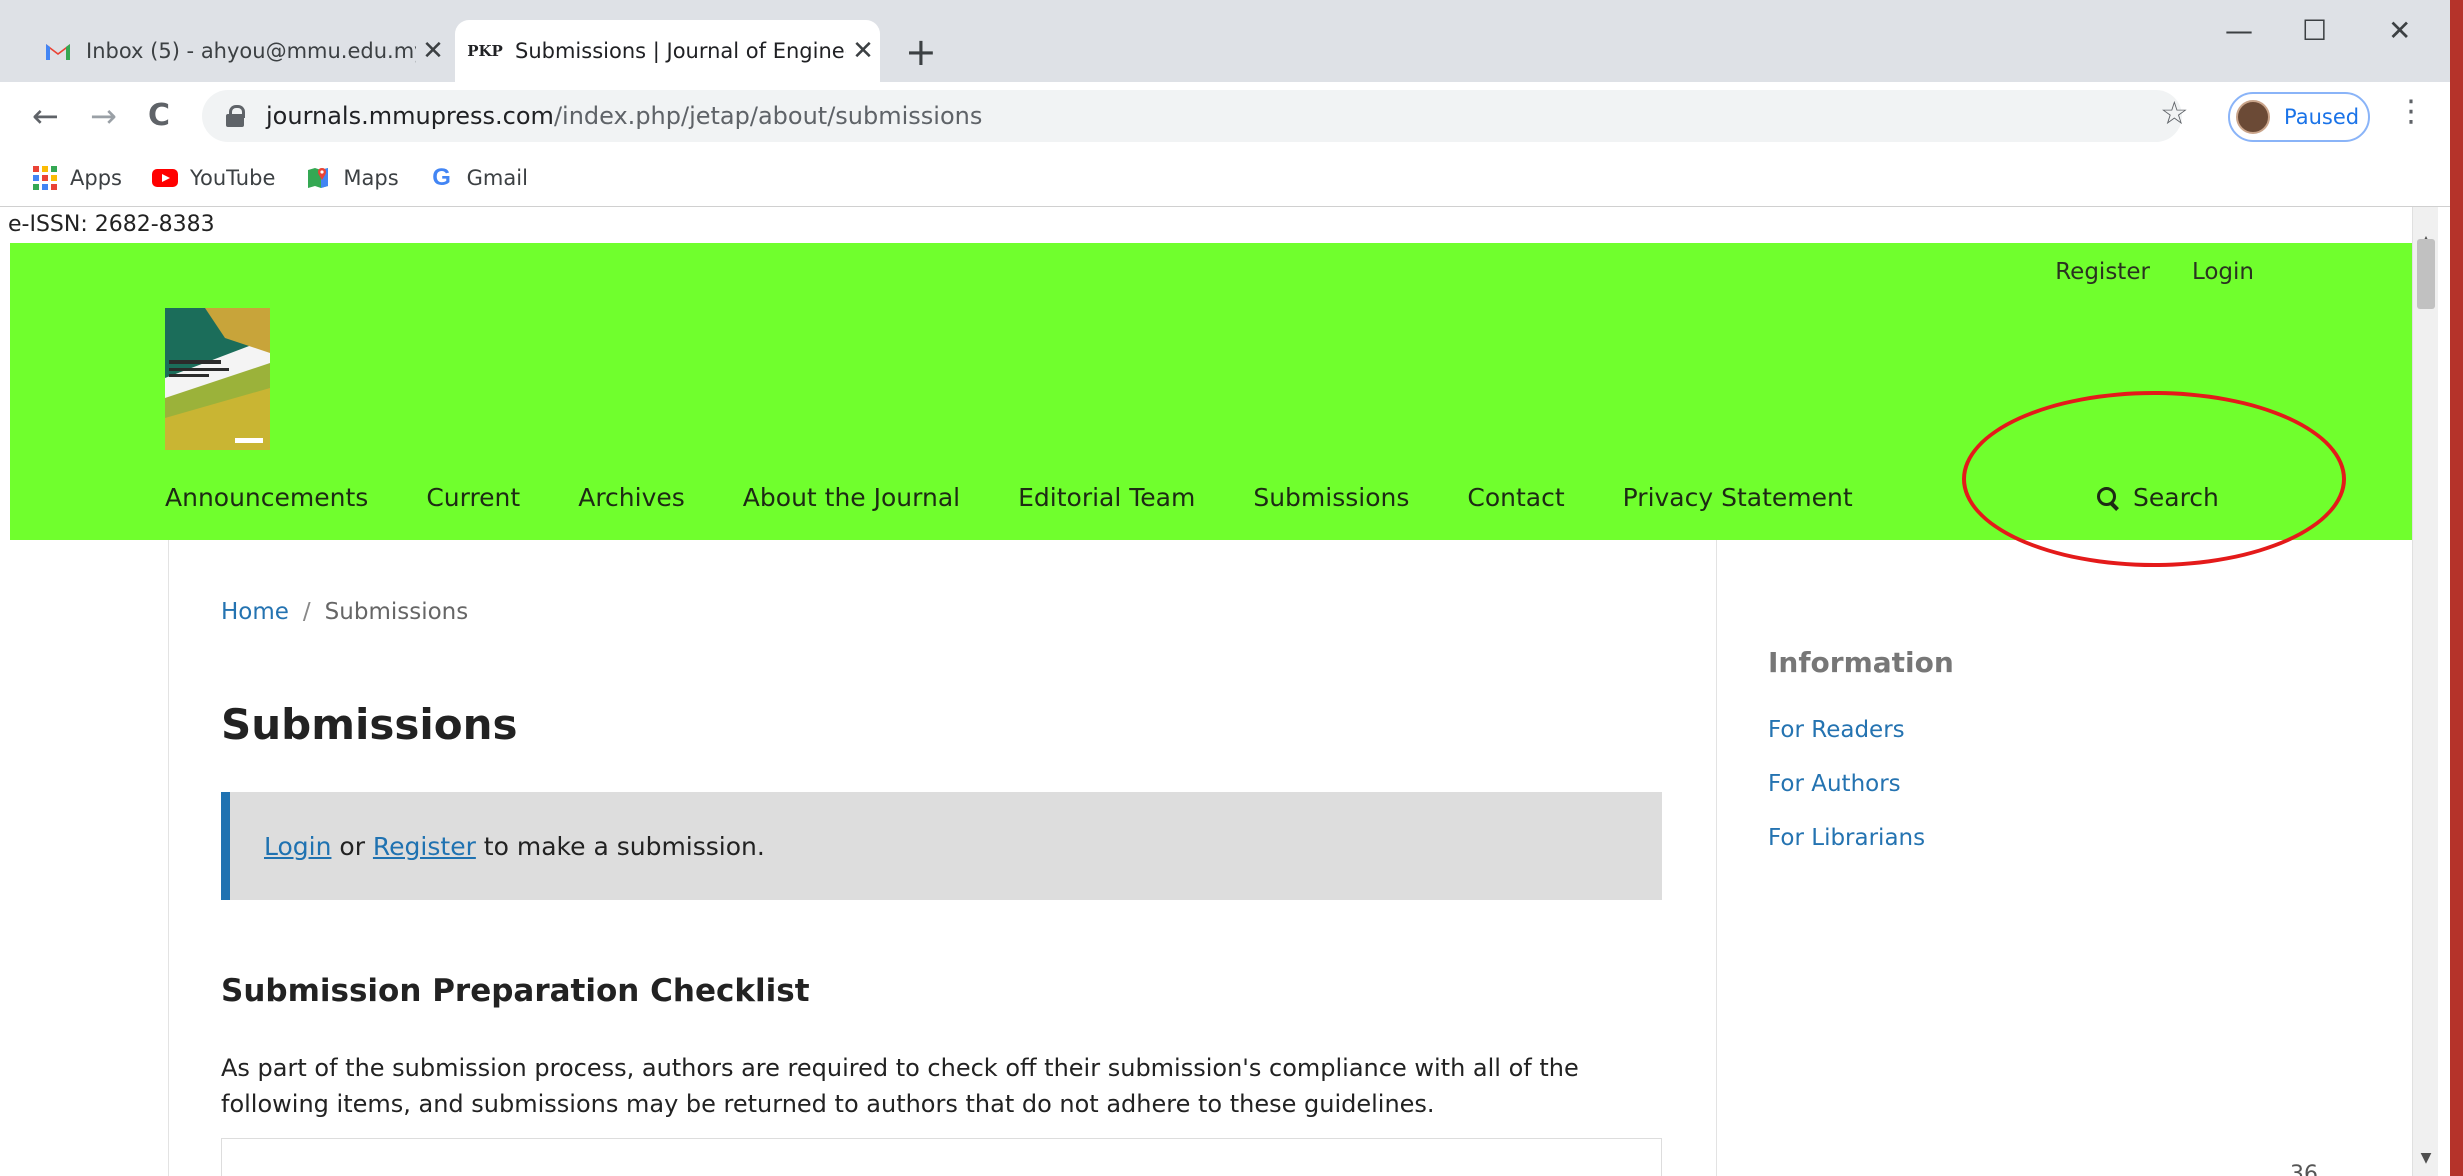 The image size is (2463, 1176). Describe the element at coordinates (232, 178) in the screenshot. I see `bookmark-label: YouTube` at that location.